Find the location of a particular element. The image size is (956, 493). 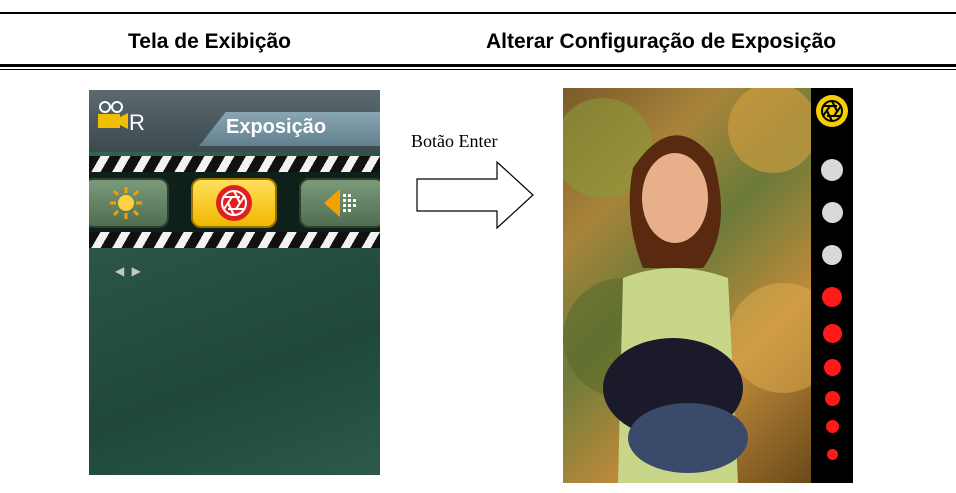

stripe-bottom is located at coordinates (234, 240).